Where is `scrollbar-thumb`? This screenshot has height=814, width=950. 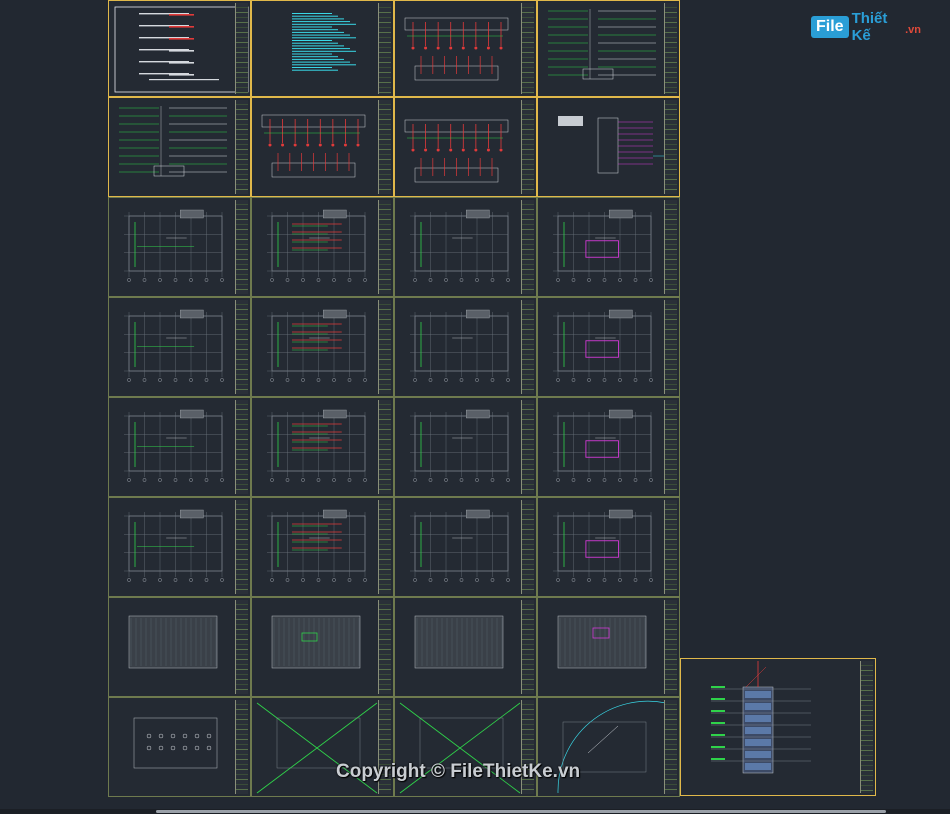
scrollbar-thumb is located at coordinates (521, 811).